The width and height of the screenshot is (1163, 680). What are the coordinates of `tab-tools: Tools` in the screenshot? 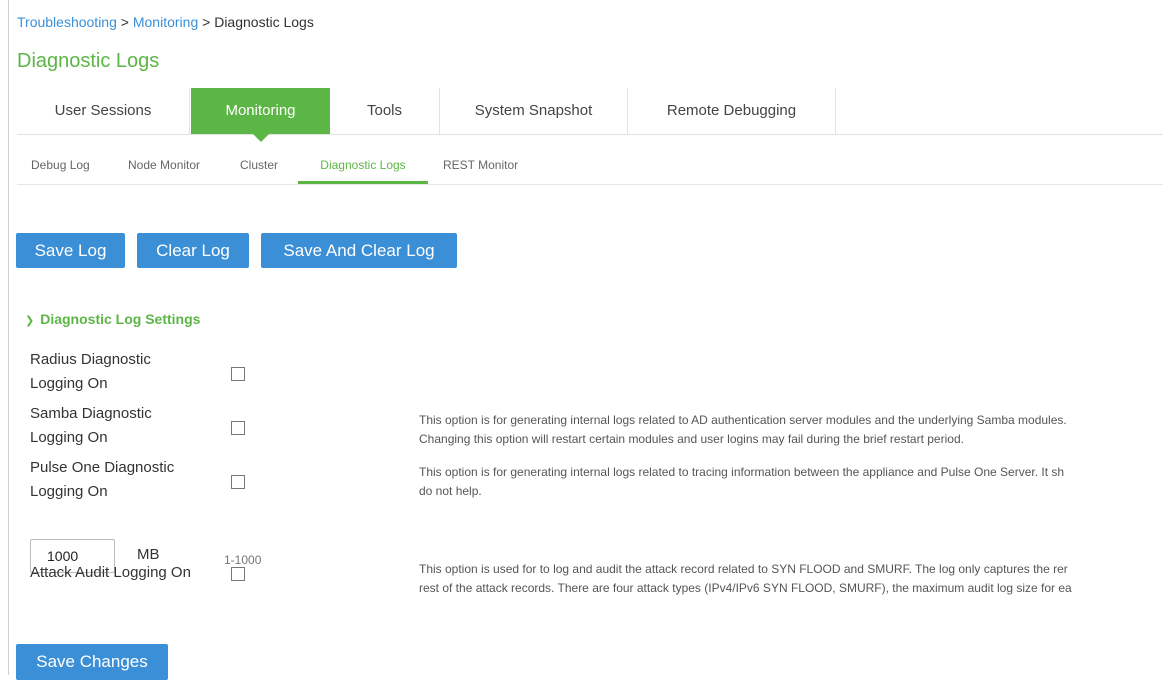 It's located at (385, 111).